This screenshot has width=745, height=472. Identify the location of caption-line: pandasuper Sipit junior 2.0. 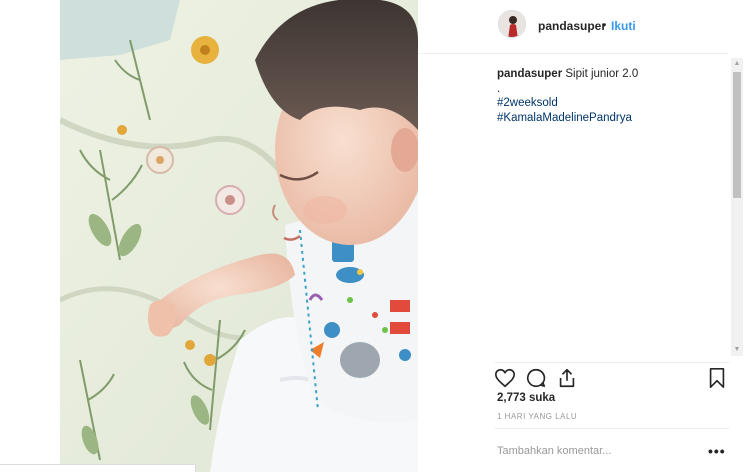
(612, 74).